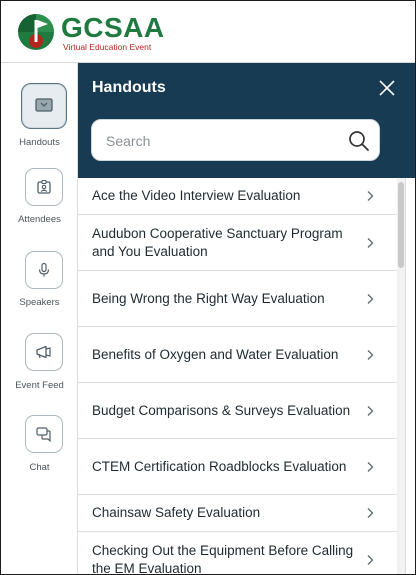 The image size is (416, 575). I want to click on golf-flag-logo-icon, so click(36, 32).